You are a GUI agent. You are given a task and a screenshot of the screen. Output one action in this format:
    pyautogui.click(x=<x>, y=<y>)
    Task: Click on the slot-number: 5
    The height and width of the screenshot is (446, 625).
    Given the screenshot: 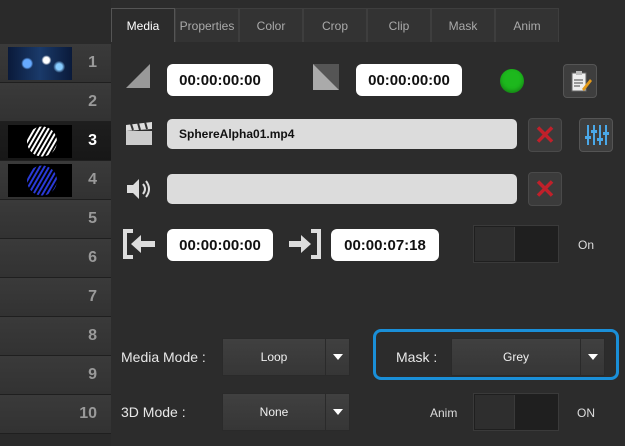 What is the action you would take?
    pyautogui.click(x=92, y=218)
    